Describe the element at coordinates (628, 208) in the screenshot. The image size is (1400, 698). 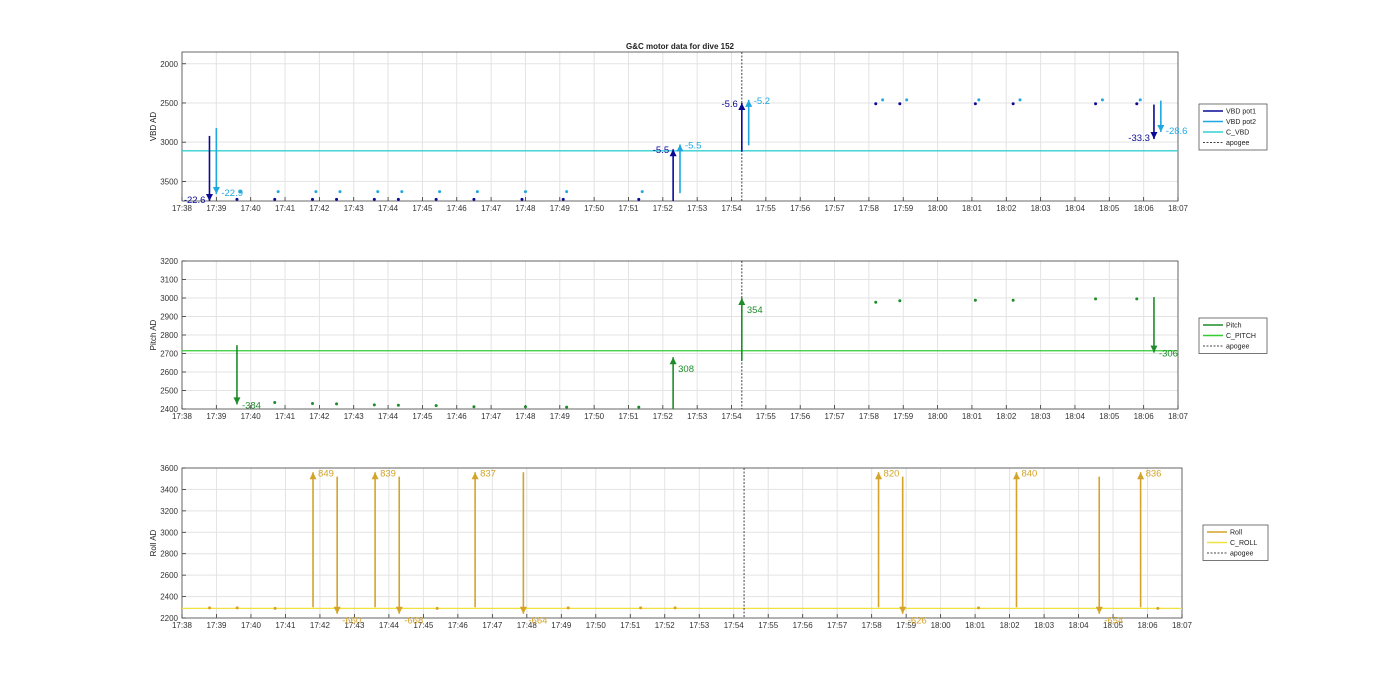
I see `x-tick-label: 17:51` at that location.